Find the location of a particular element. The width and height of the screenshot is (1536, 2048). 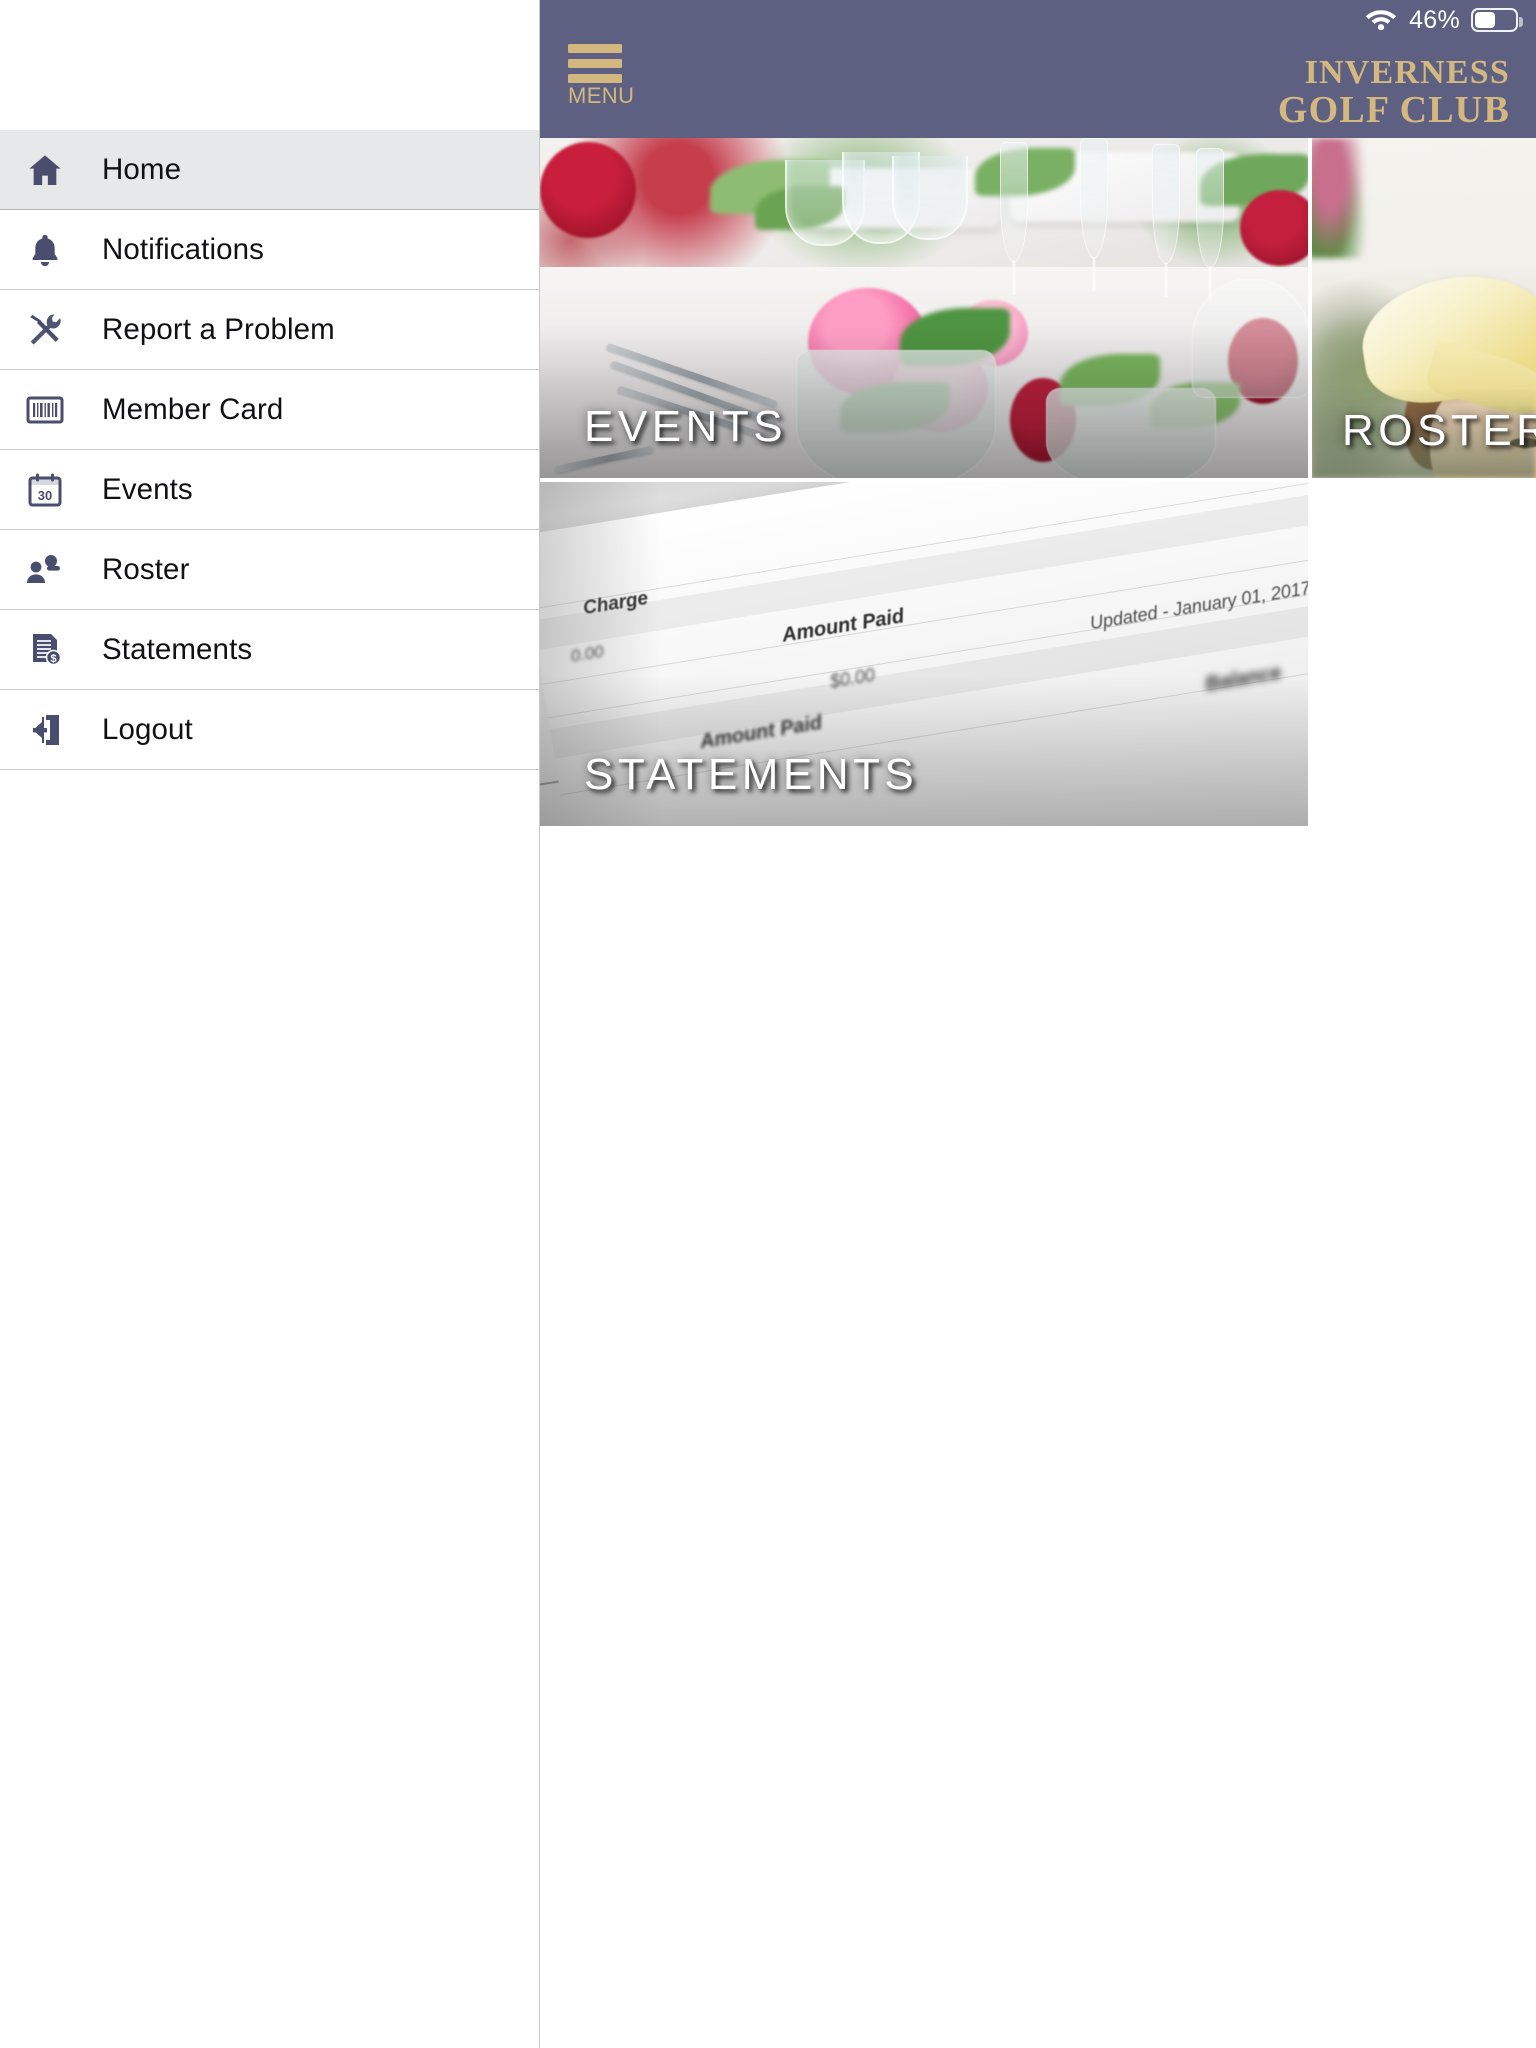

sidebar-item-report-a-problem: Report a Problem is located at coordinates (269, 330).